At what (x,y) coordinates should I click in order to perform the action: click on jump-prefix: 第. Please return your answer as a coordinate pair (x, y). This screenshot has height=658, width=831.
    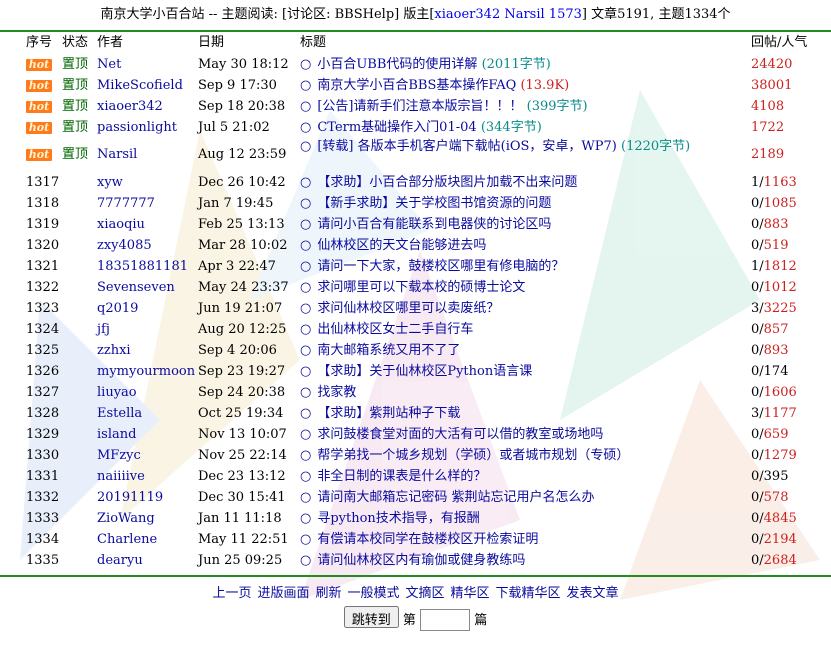
    Looking at the image, I should click on (409, 620).